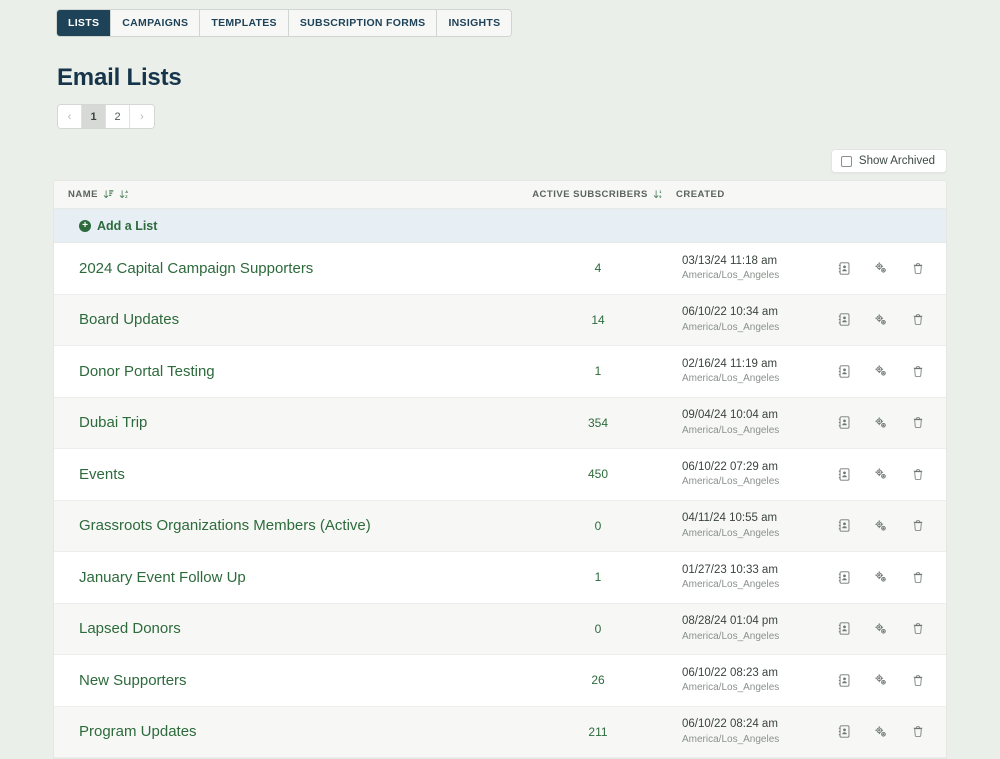  Describe the element at coordinates (294, 680) in the screenshot. I see `list-name-link: New Supporters` at that location.